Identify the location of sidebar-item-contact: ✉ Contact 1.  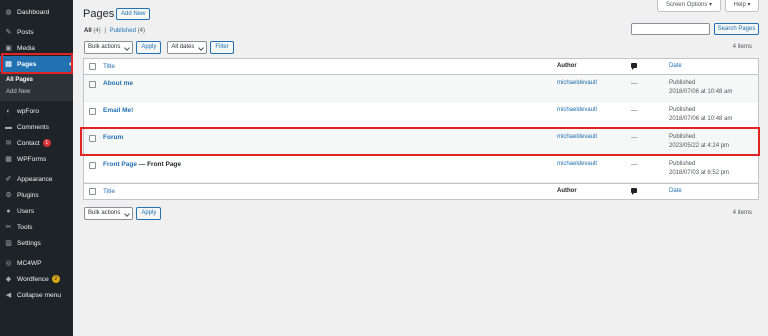
(36, 143).